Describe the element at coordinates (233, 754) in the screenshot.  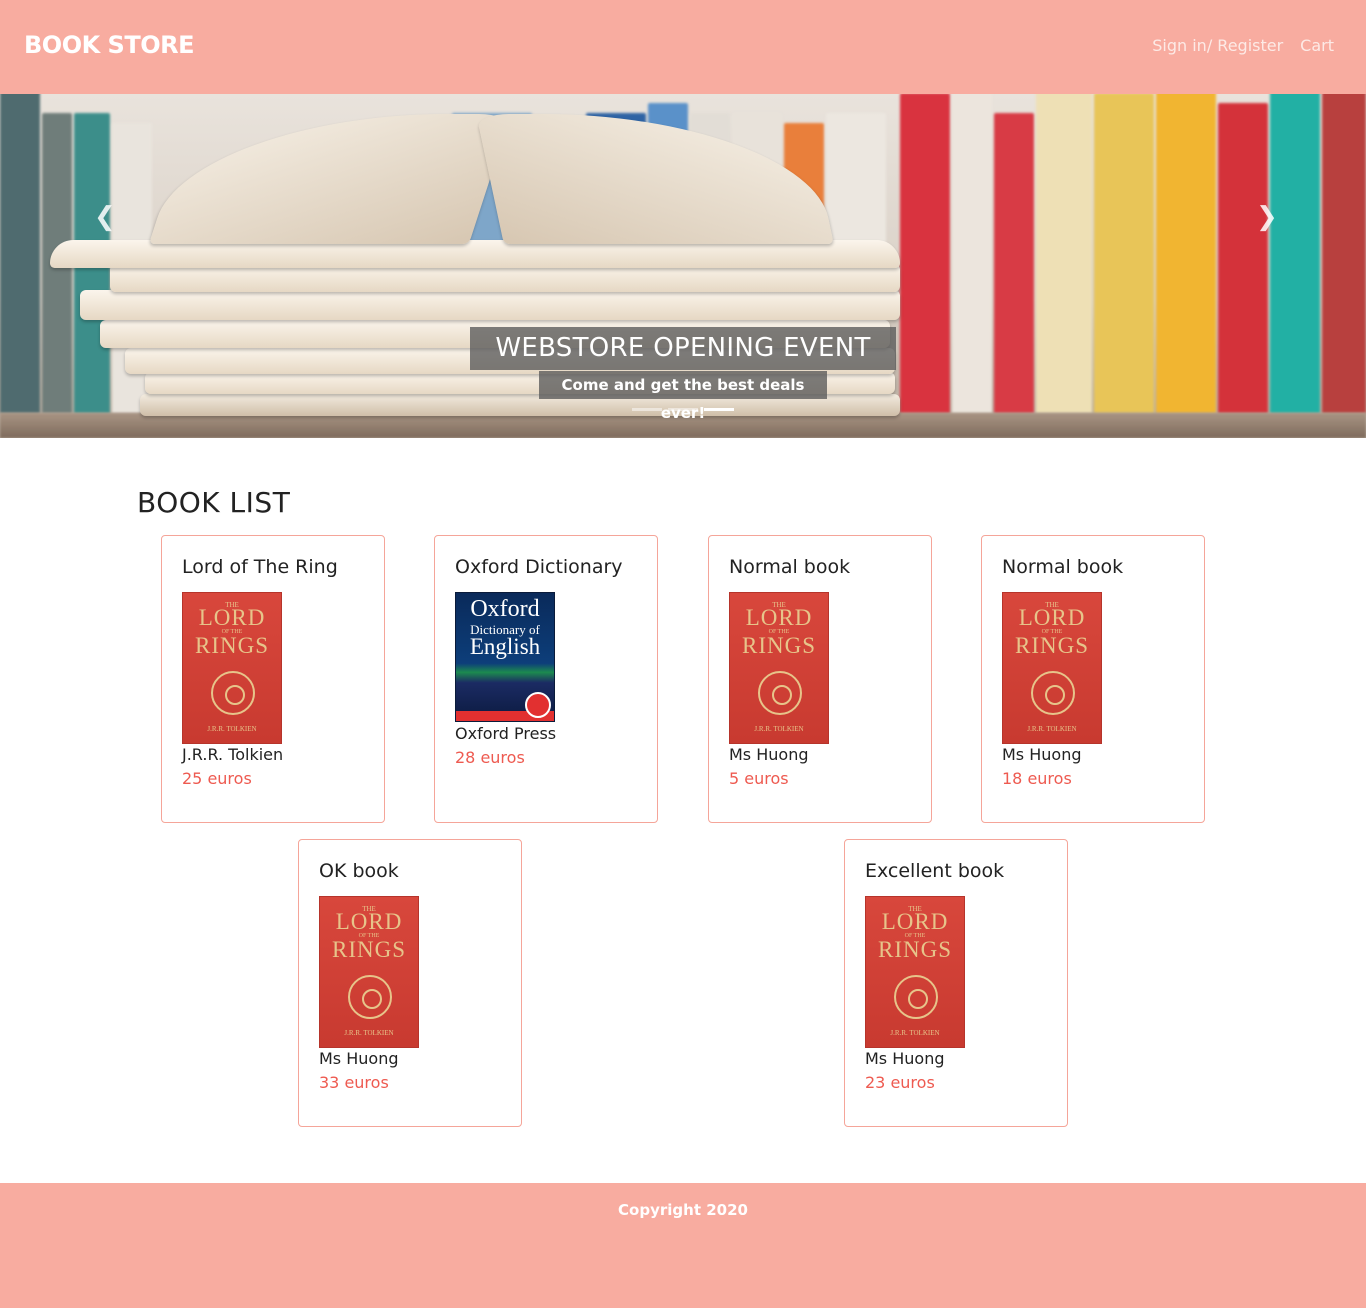
I see `book-author: J.R.R. Tolkien` at that location.